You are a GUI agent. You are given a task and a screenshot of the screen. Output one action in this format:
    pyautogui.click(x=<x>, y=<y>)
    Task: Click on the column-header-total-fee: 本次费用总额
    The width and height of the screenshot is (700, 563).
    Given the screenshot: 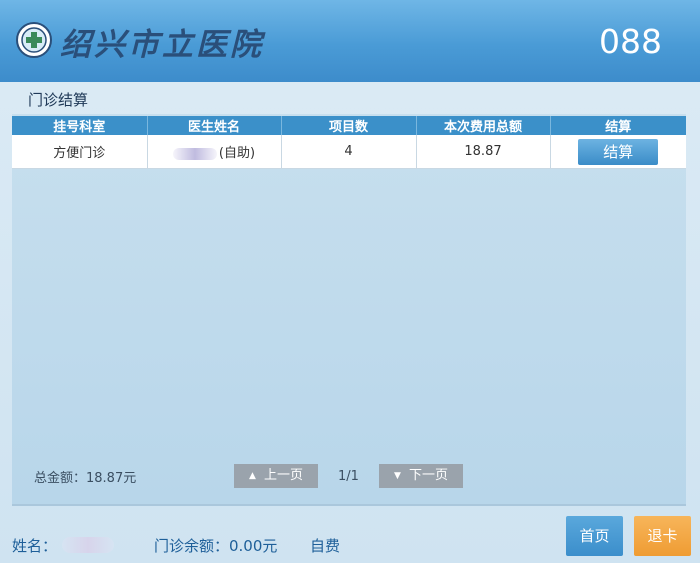 What is the action you would take?
    pyautogui.click(x=483, y=125)
    